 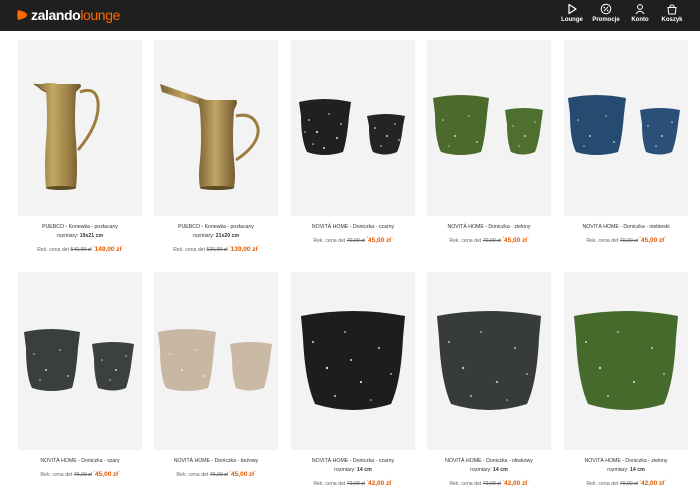 I want to click on product-image-pots-grey, so click(x=80, y=361).